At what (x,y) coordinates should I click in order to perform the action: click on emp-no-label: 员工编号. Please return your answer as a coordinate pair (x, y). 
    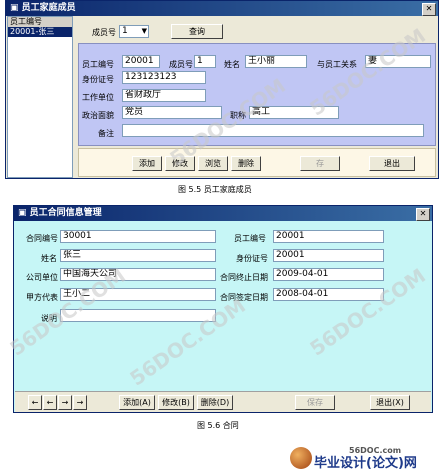
    Looking at the image, I should click on (98, 64).